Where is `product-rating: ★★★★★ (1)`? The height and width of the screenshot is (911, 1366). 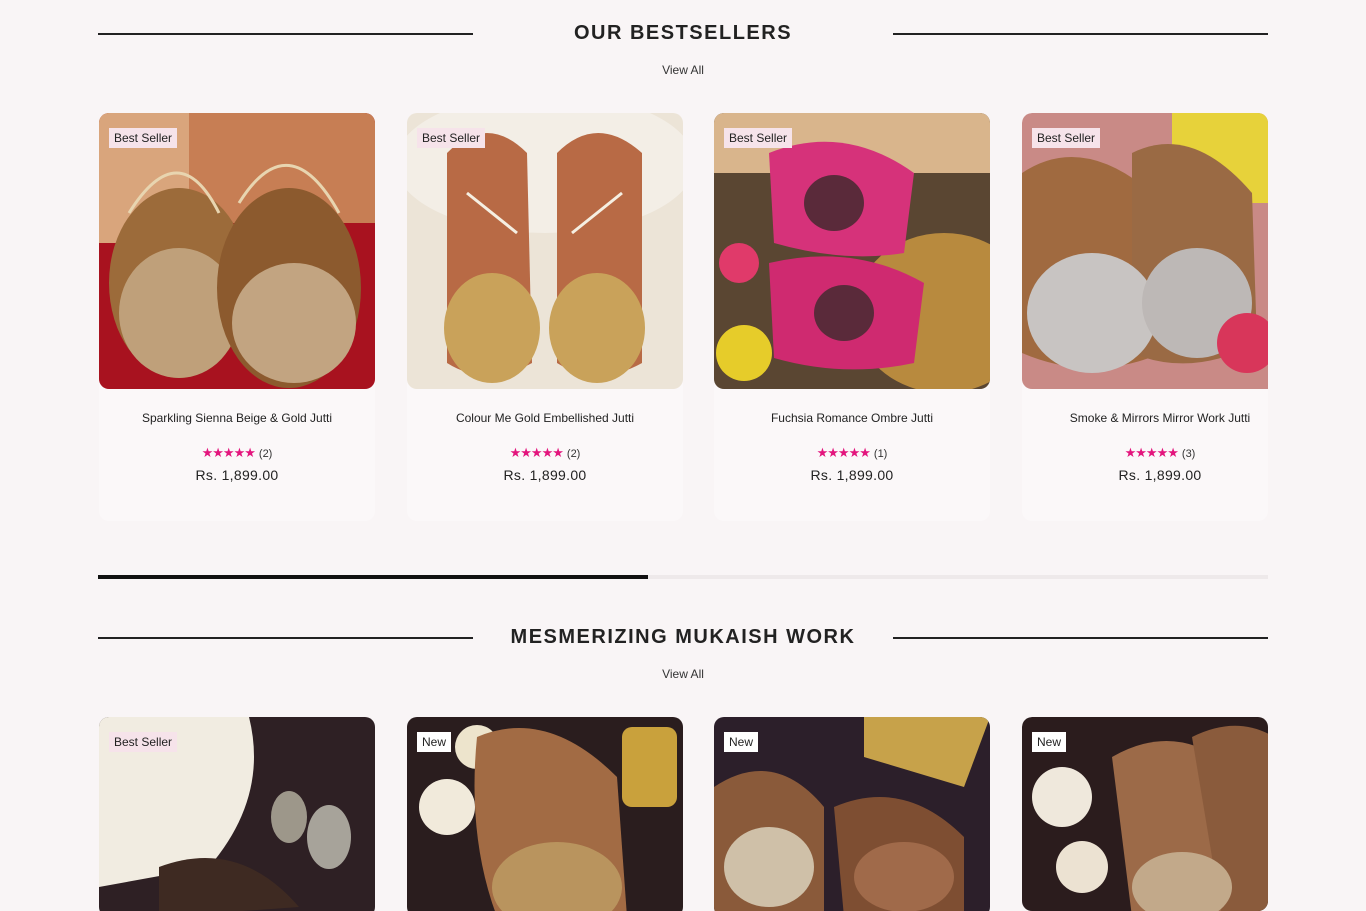 product-rating: ★★★★★ (1) is located at coordinates (852, 453).